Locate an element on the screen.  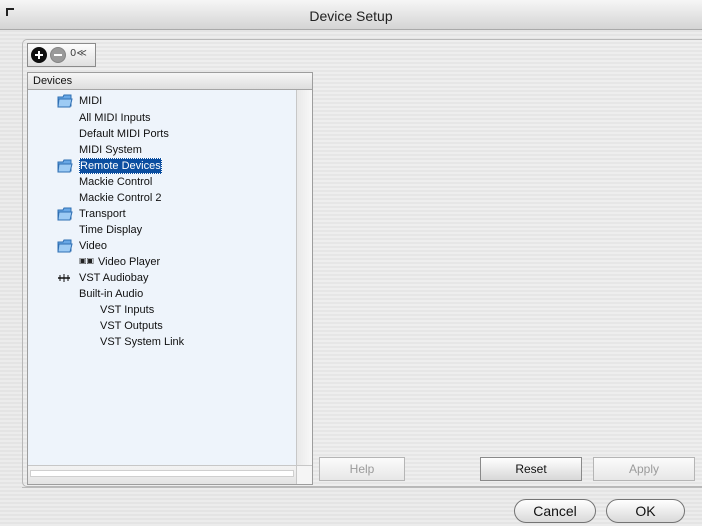
remove-device-button is located at coordinates (58, 55).